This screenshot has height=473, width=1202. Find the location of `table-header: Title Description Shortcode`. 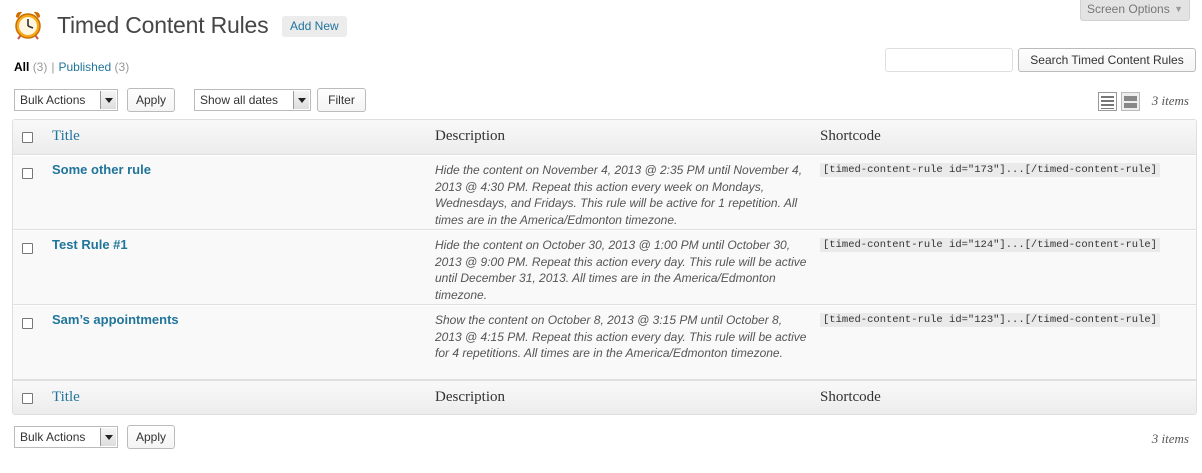

table-header: Title Description Shortcode is located at coordinates (604, 137).